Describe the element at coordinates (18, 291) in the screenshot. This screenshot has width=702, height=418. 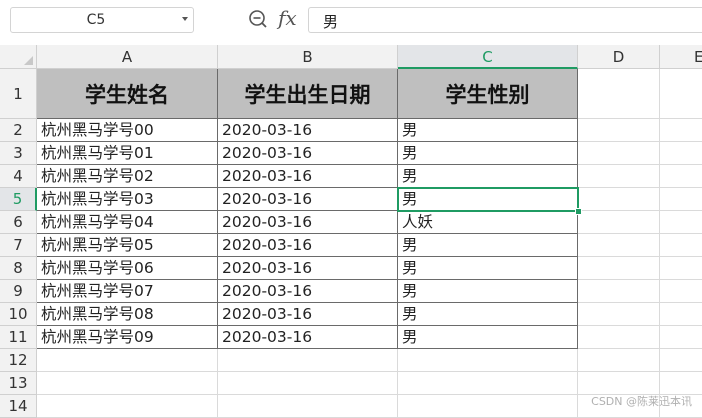
I see `row-header-9: 9` at that location.